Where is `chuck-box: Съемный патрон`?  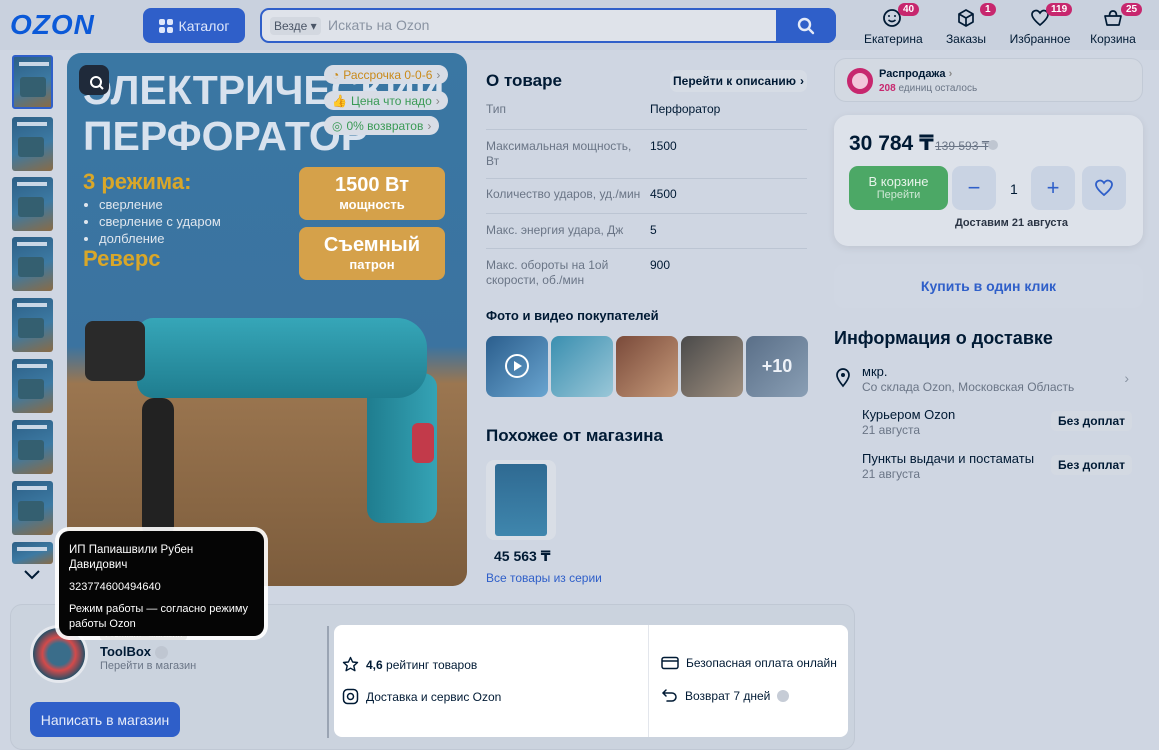
chuck-box: Съемный патрон is located at coordinates (372, 253).